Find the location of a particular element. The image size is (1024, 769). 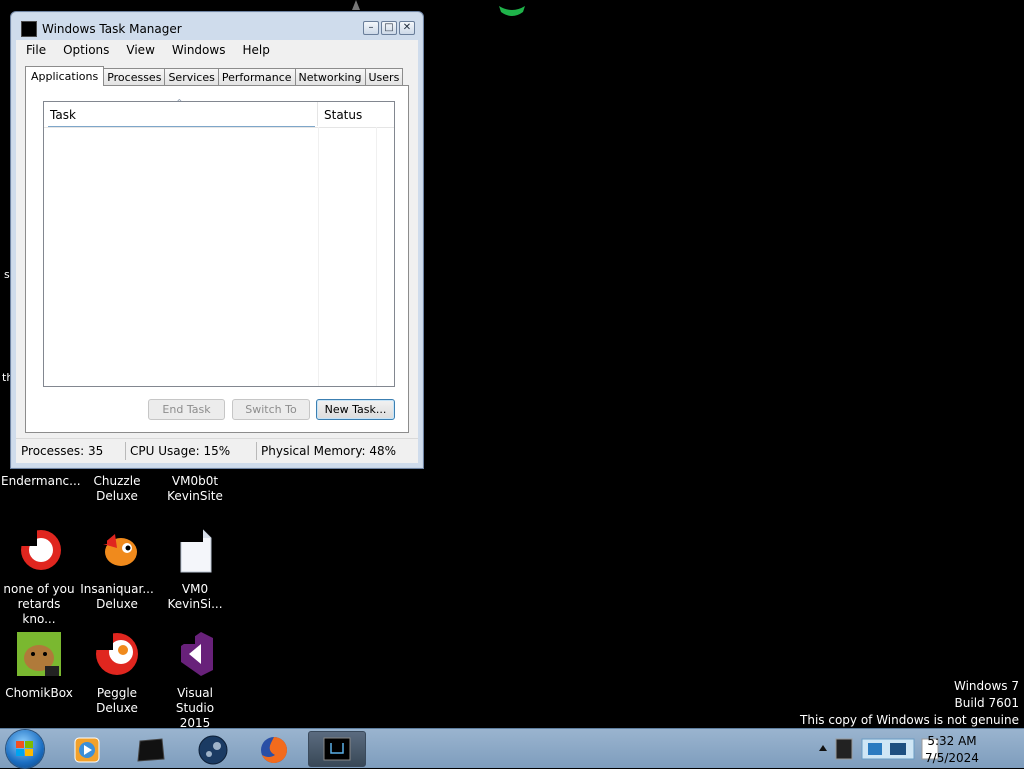

menu-options: Options is located at coordinates (84, 50).